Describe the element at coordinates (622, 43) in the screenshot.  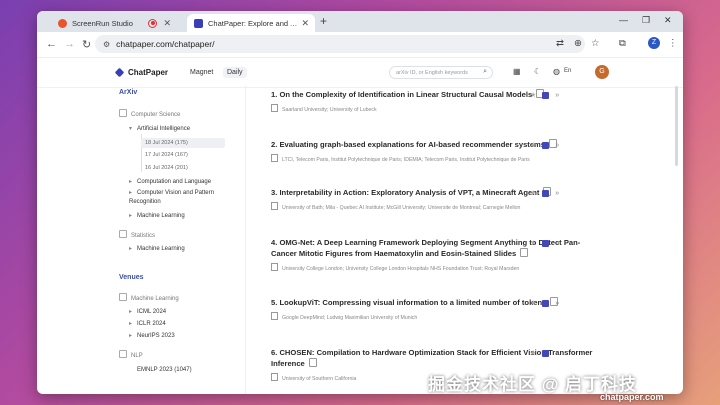
I see `extensions-icon: ⧉` at that location.